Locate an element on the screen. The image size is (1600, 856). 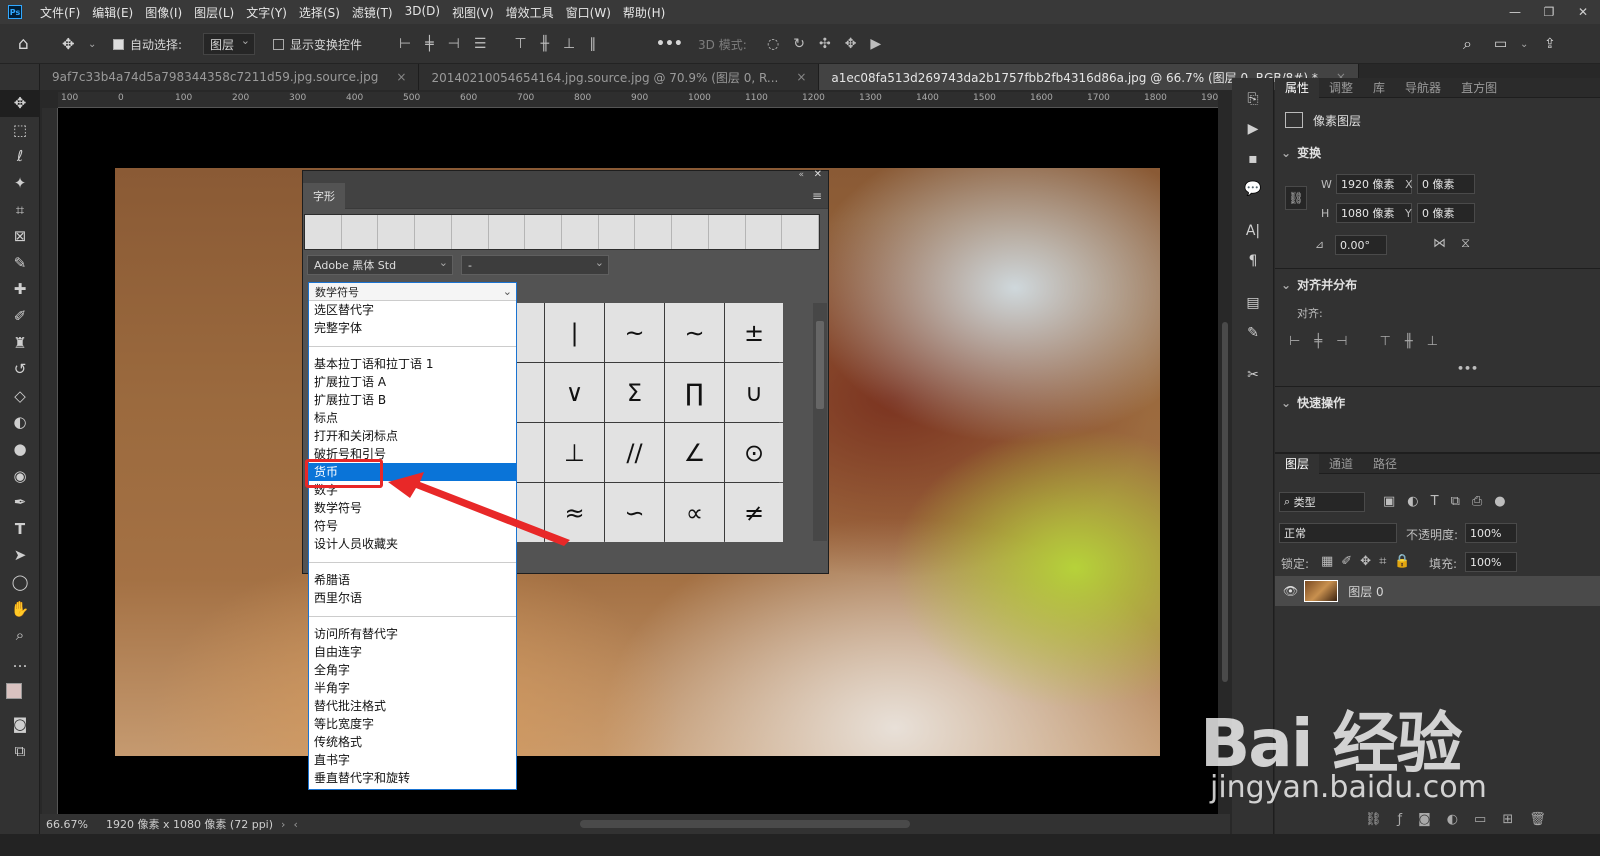
properties-tab: 直方图 is located at coordinates (1479, 88).